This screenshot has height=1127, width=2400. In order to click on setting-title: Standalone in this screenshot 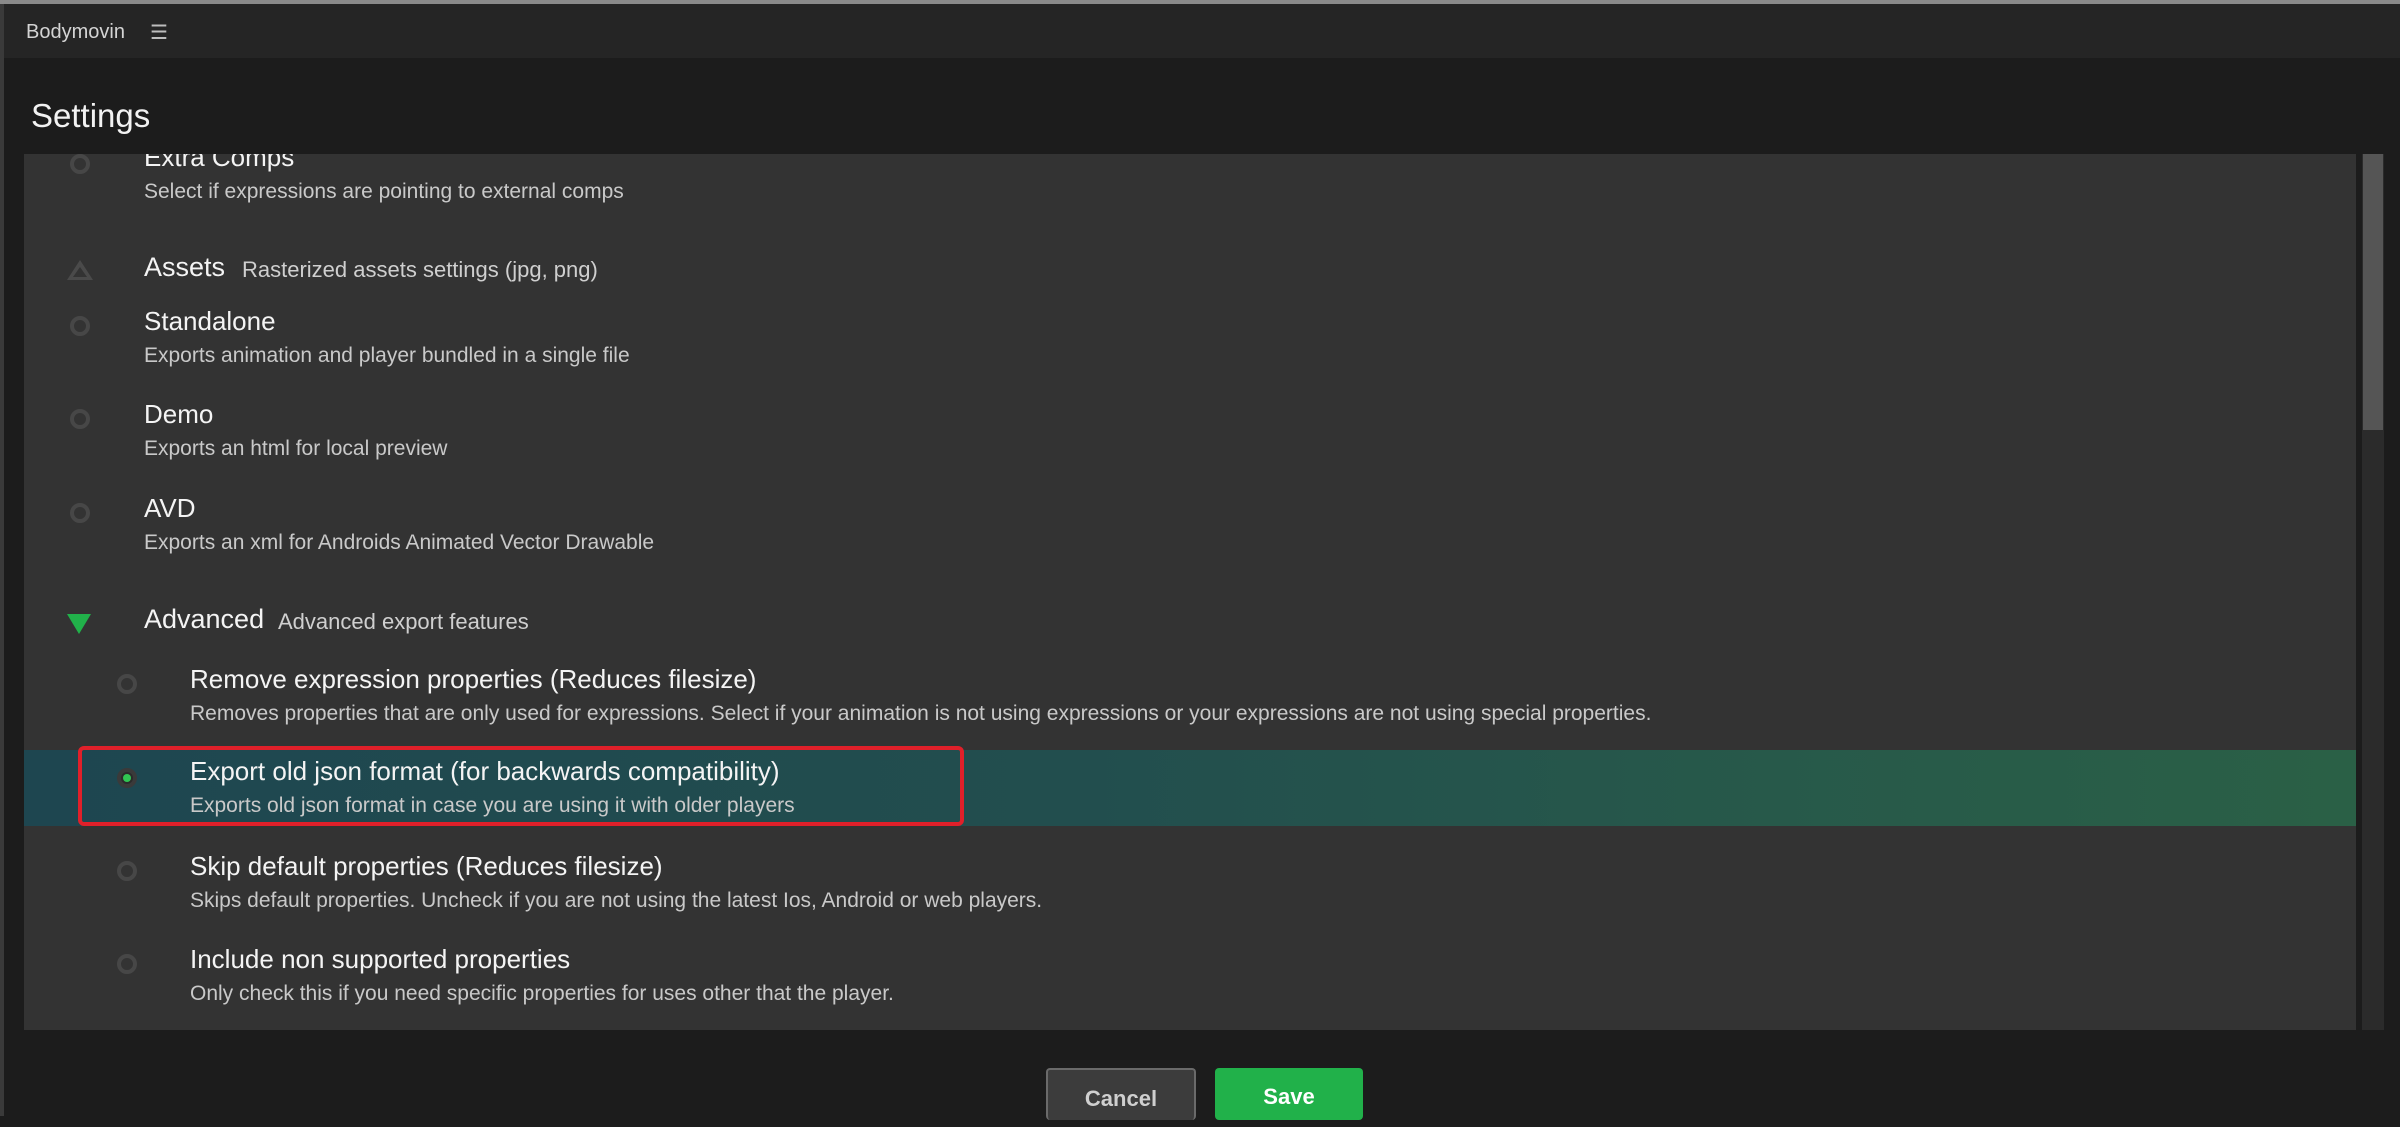, I will do `click(210, 321)`.